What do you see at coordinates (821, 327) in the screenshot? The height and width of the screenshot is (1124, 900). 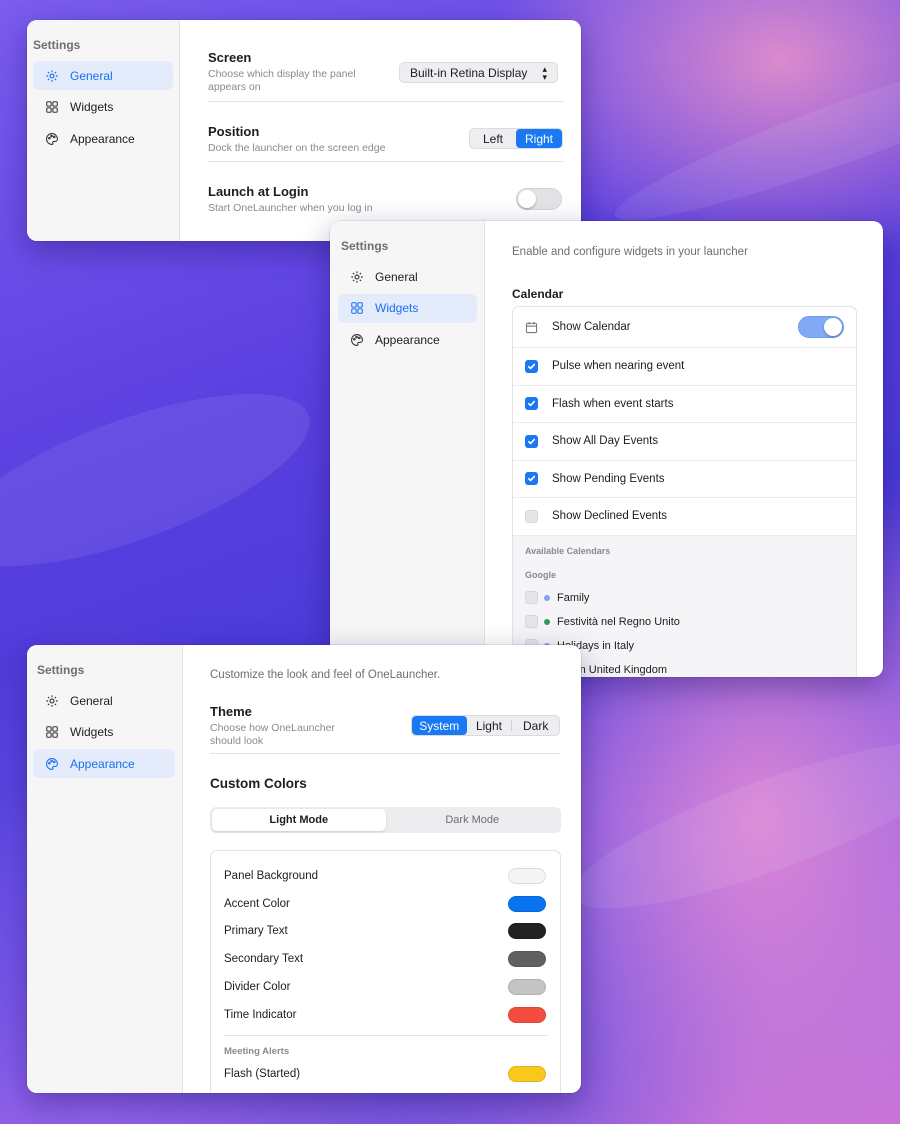 I see `show-calendar-toggle` at bounding box center [821, 327].